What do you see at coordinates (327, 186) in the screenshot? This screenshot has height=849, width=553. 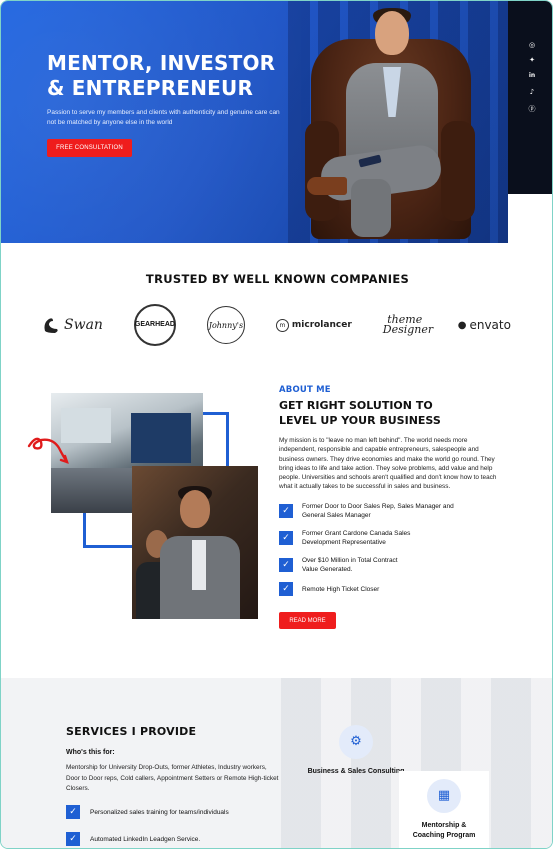 I see `shoe` at bounding box center [327, 186].